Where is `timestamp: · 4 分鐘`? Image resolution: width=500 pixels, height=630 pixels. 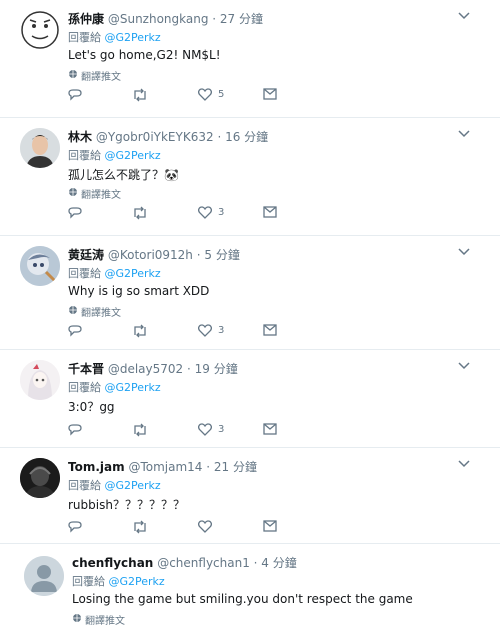 timestamp: · 4 分鐘 is located at coordinates (275, 563).